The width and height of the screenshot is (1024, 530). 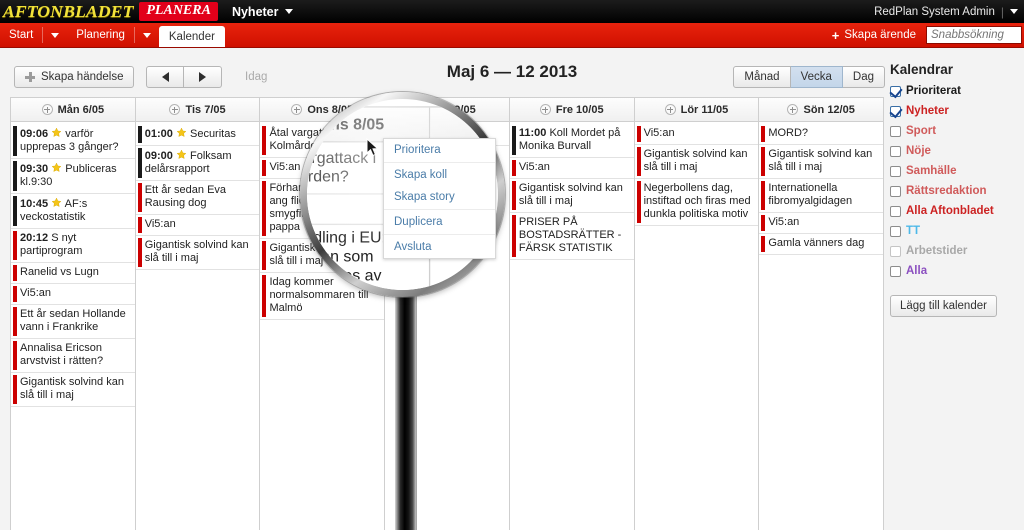 I want to click on calendar-filter-arbetstider: Arbetstider, so click(x=957, y=251).